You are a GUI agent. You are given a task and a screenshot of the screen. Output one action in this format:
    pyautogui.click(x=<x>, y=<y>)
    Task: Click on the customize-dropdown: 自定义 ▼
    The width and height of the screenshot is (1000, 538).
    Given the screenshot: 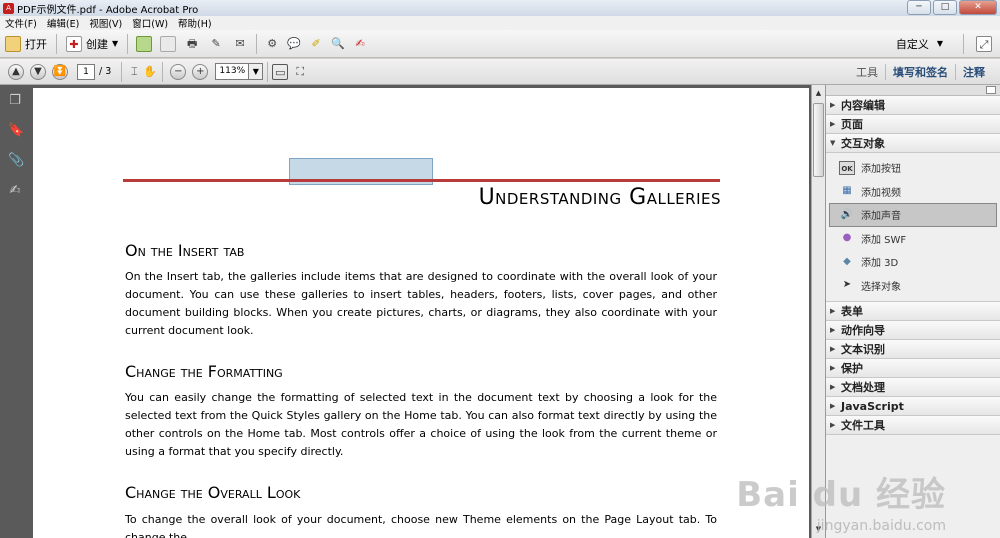 What is the action you would take?
    pyautogui.click(x=919, y=44)
    